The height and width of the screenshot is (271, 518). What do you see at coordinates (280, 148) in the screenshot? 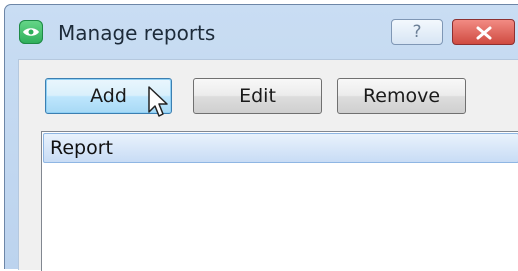
I see `list-item: Report` at bounding box center [280, 148].